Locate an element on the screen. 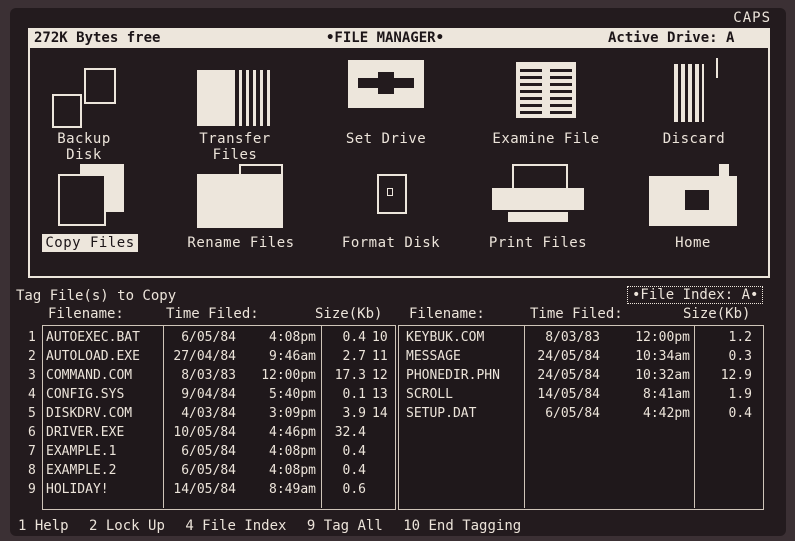  print-files-button: Print Files is located at coordinates (538, 206).